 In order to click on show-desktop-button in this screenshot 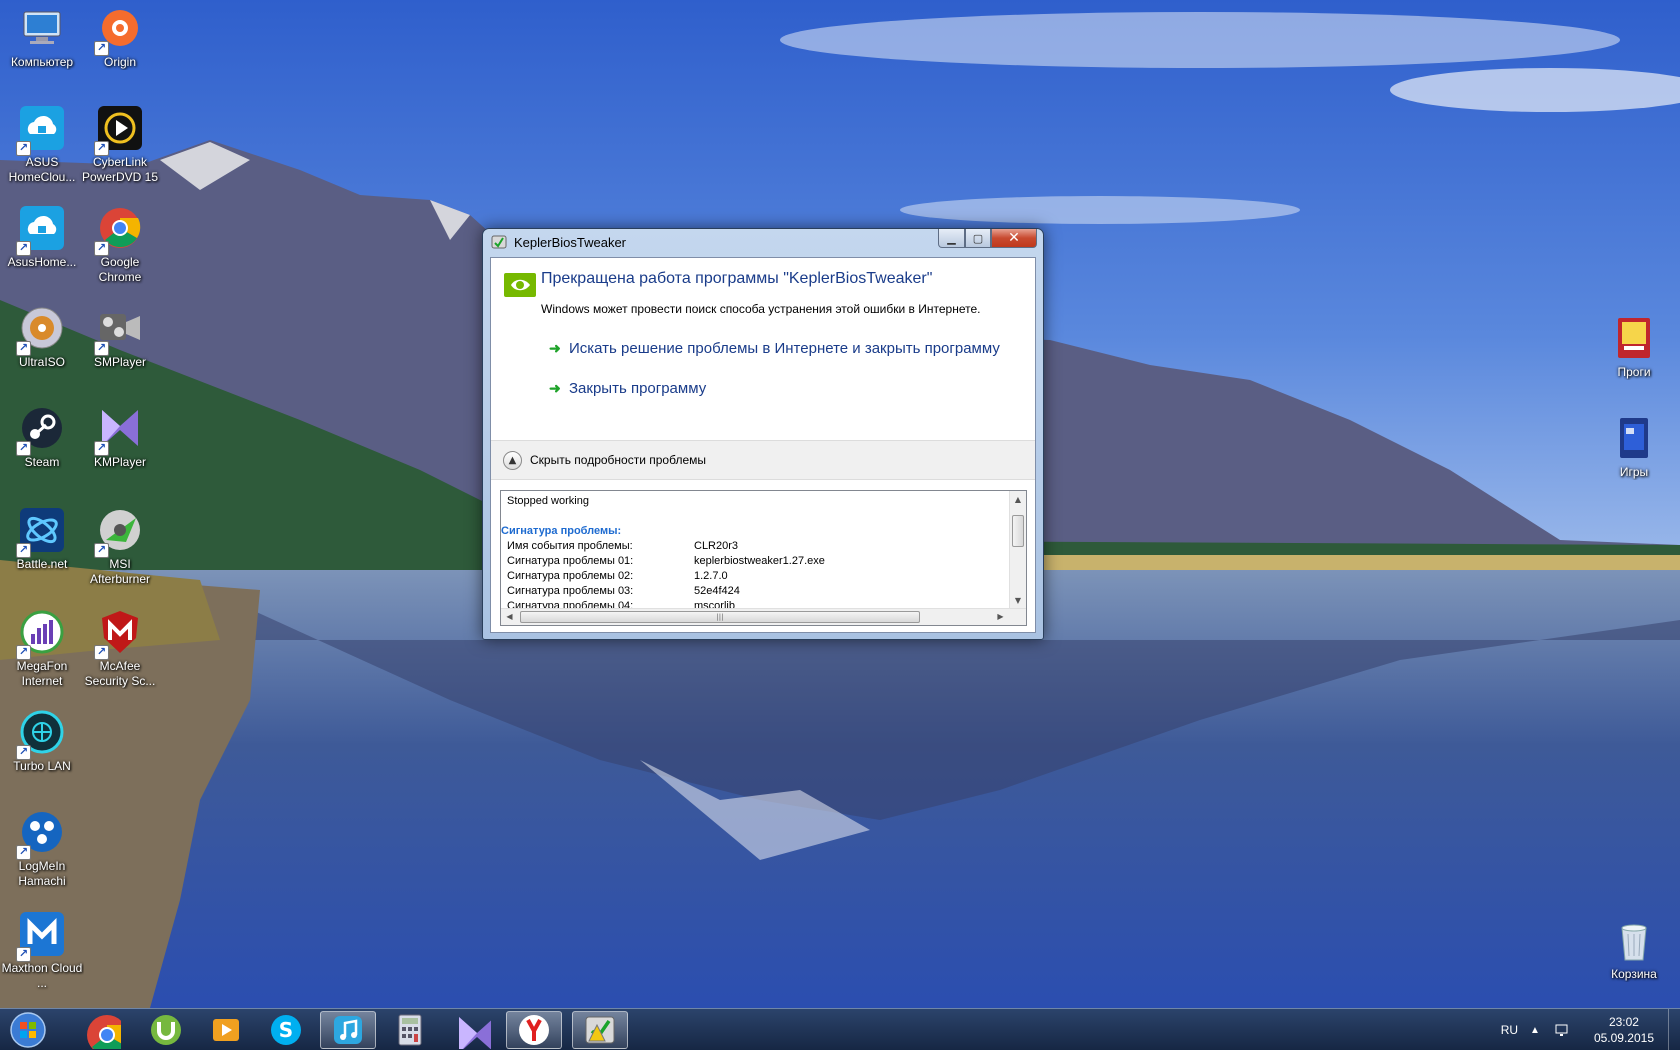, I will do `click(1674, 1029)`.